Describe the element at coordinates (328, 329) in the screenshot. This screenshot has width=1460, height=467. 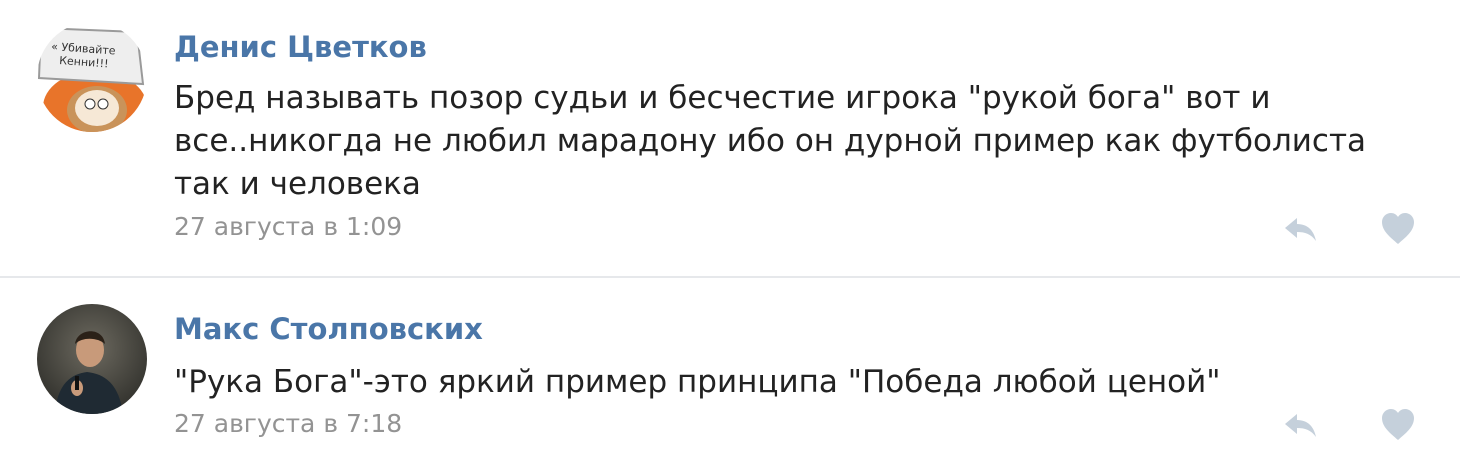
I see `author-name: Макс Столповских` at that location.